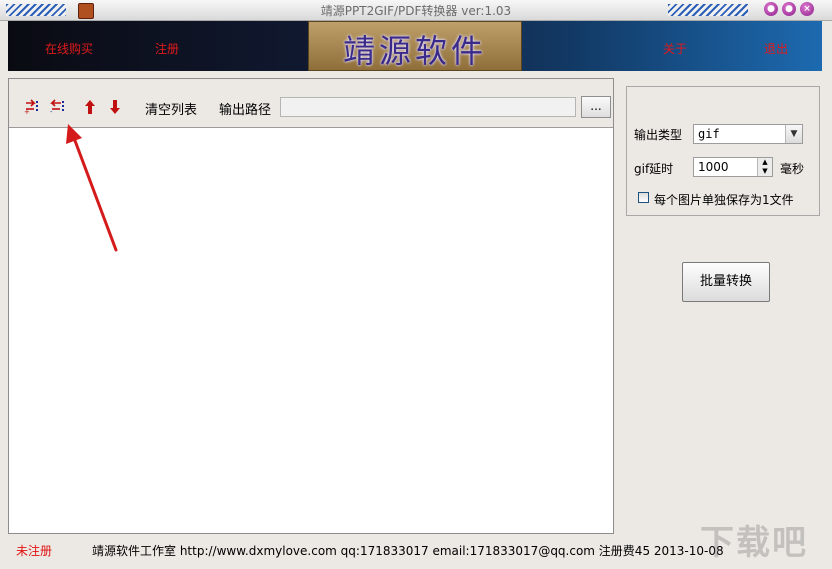 Image resolution: width=832 pixels, height=569 pixels. I want to click on move-down-icon, so click(115, 107).